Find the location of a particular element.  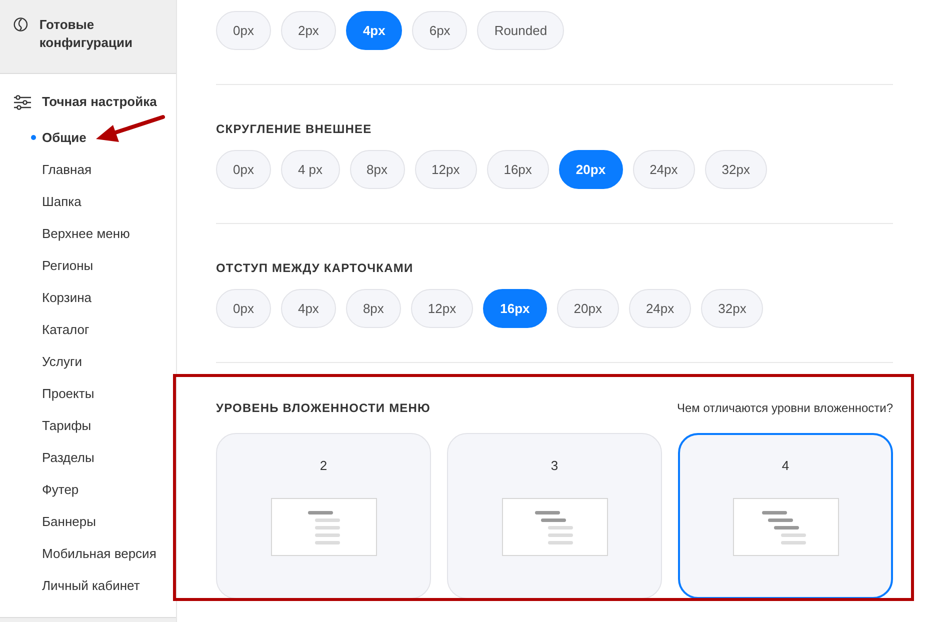

section-title: СКРУГЛЕНИЕ ВНЕШНЕЕ is located at coordinates (294, 129).